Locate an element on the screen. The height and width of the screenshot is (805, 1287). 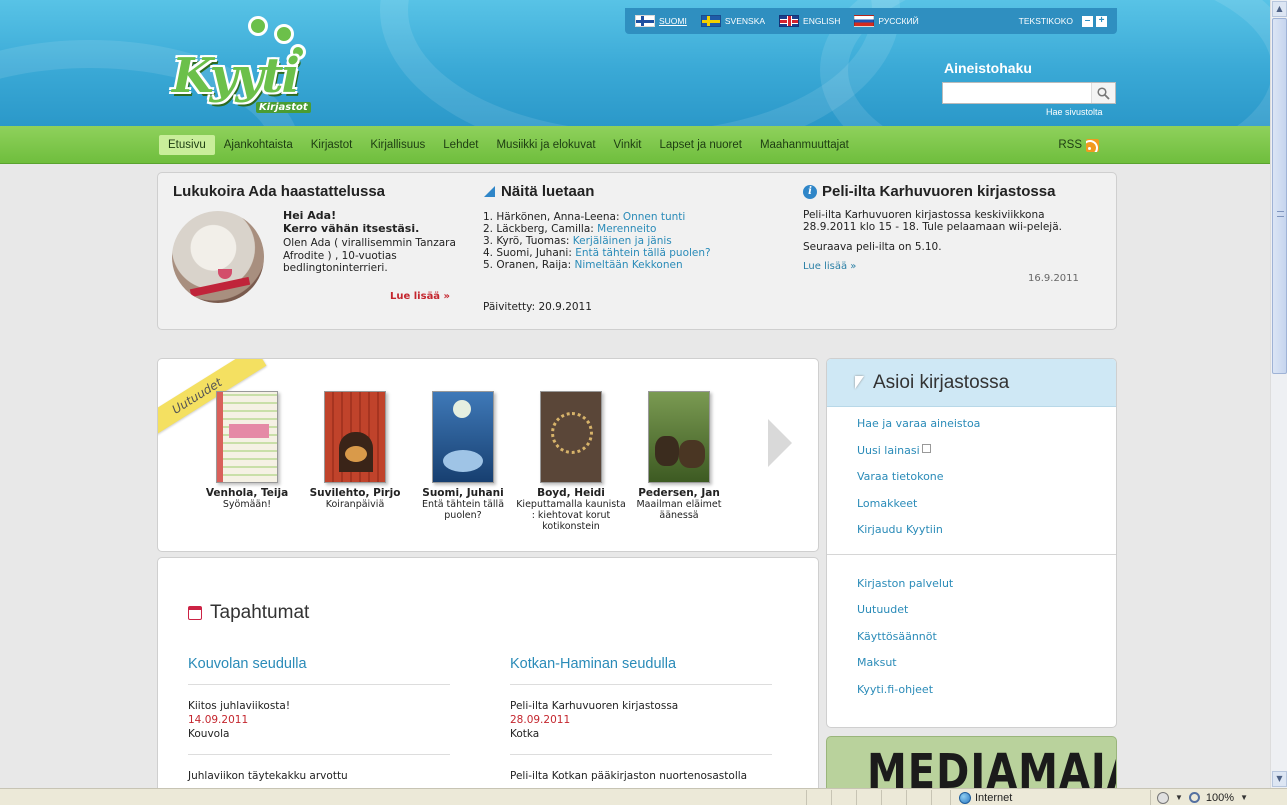
text-size-increase-button: + is located at coordinates (1101, 21).